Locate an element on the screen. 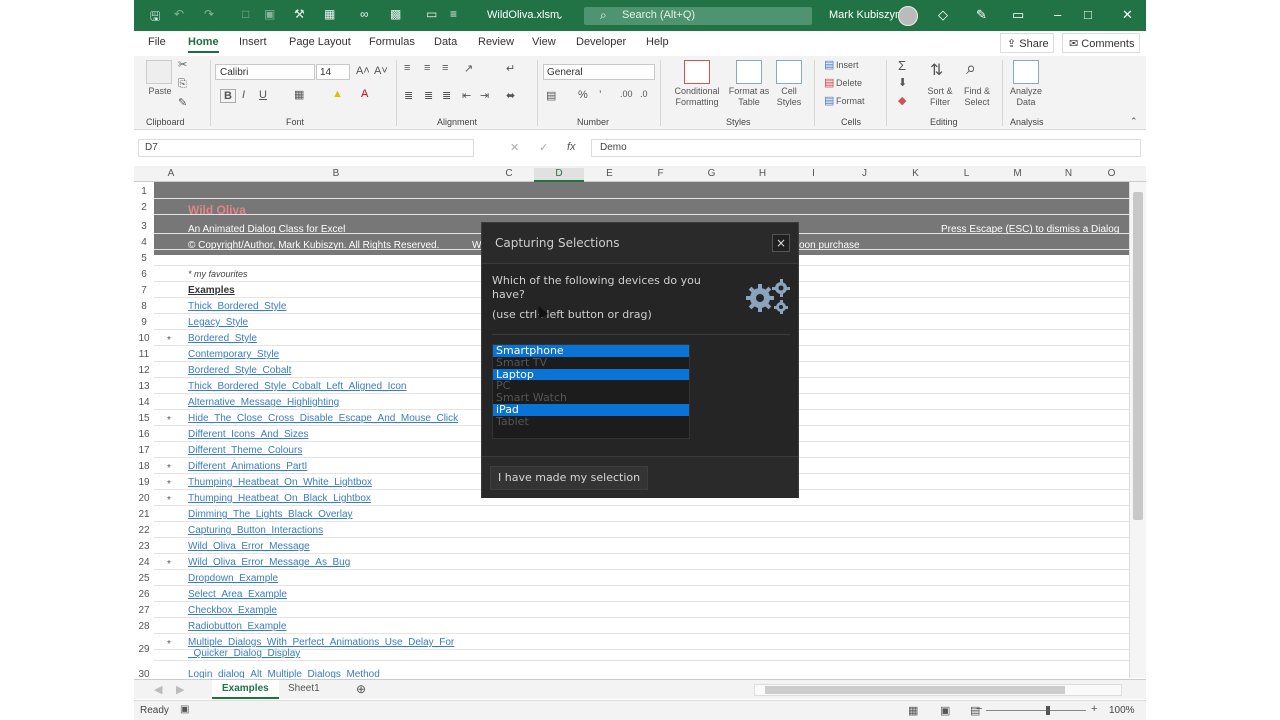 This screenshot has width=1280, height=720. listbox-item: Laptop is located at coordinates (591, 374).